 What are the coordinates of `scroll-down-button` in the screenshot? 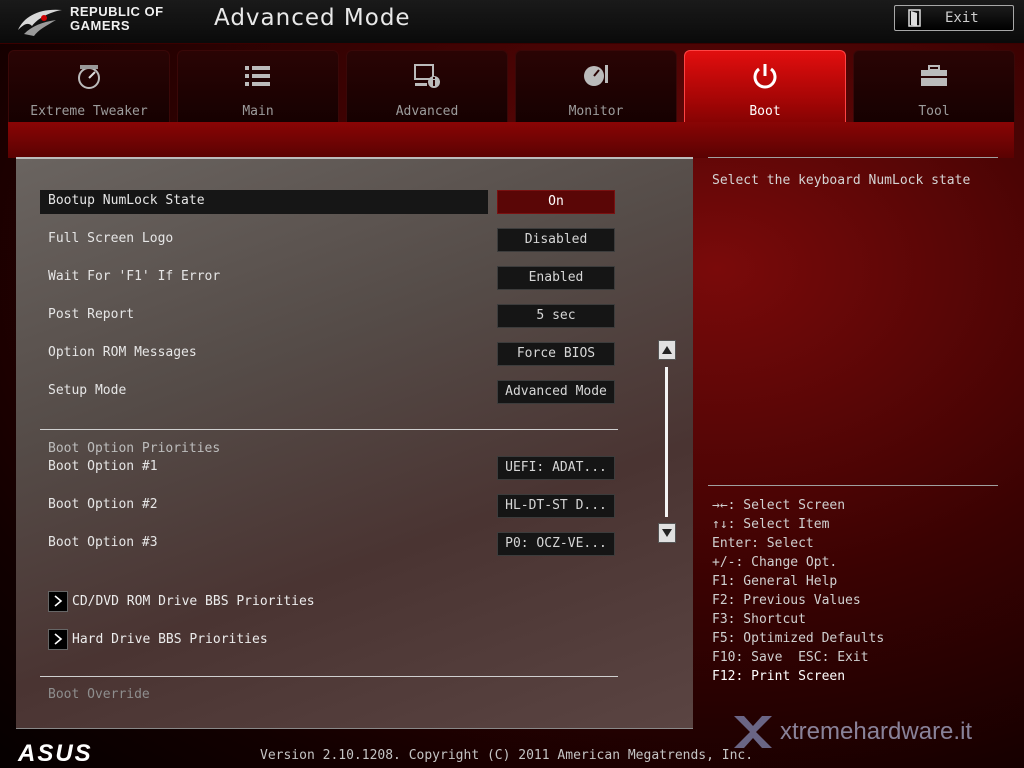 It's located at (667, 533).